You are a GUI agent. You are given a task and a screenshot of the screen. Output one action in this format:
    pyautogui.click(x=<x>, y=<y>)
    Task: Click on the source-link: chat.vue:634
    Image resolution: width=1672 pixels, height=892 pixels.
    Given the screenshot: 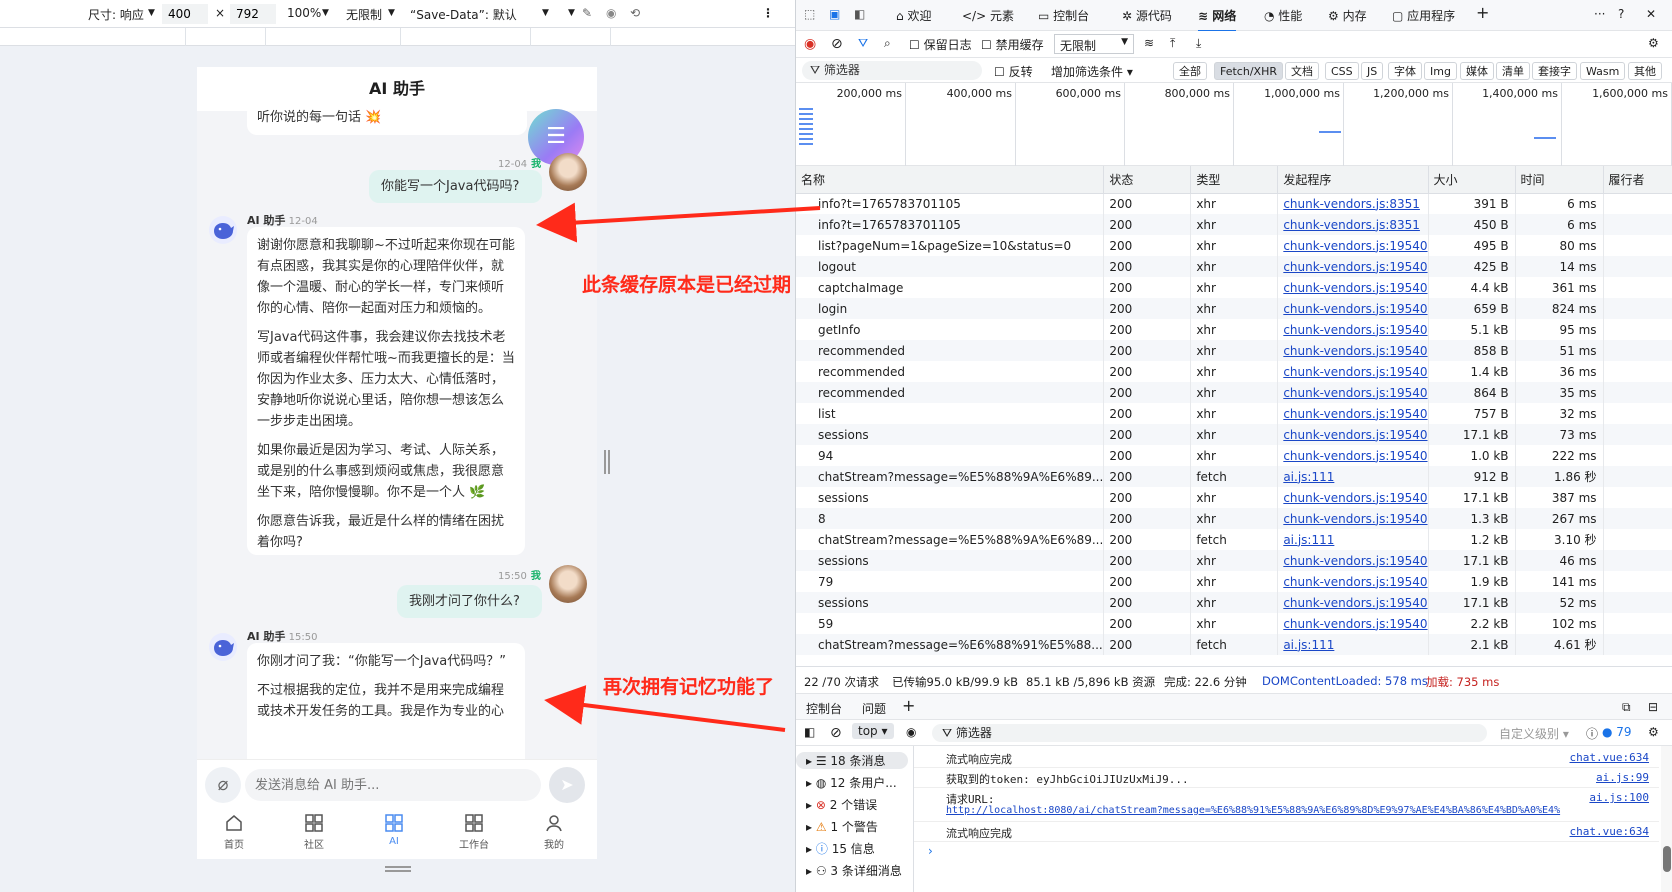 What is the action you would take?
    pyautogui.click(x=1609, y=831)
    